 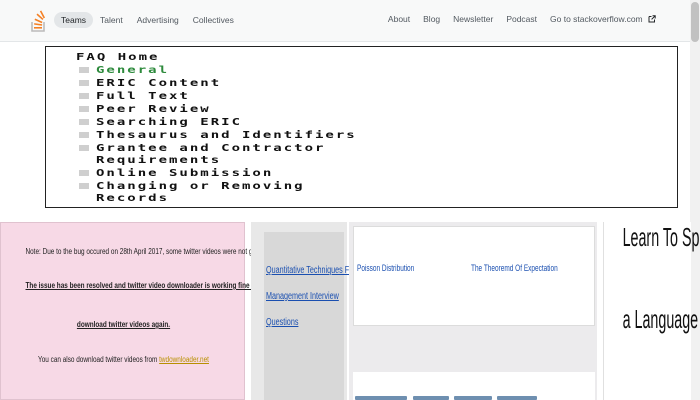 What do you see at coordinates (158, 20) in the screenshot?
I see `nav-advertising: Advertising` at bounding box center [158, 20].